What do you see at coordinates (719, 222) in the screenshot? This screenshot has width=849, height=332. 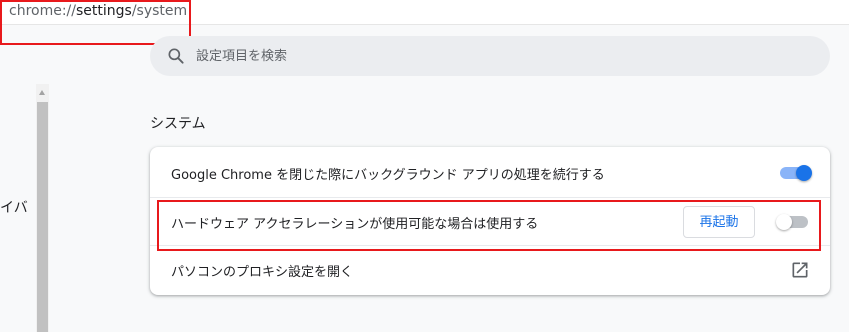 I see `relaunch-button: 再起動` at bounding box center [719, 222].